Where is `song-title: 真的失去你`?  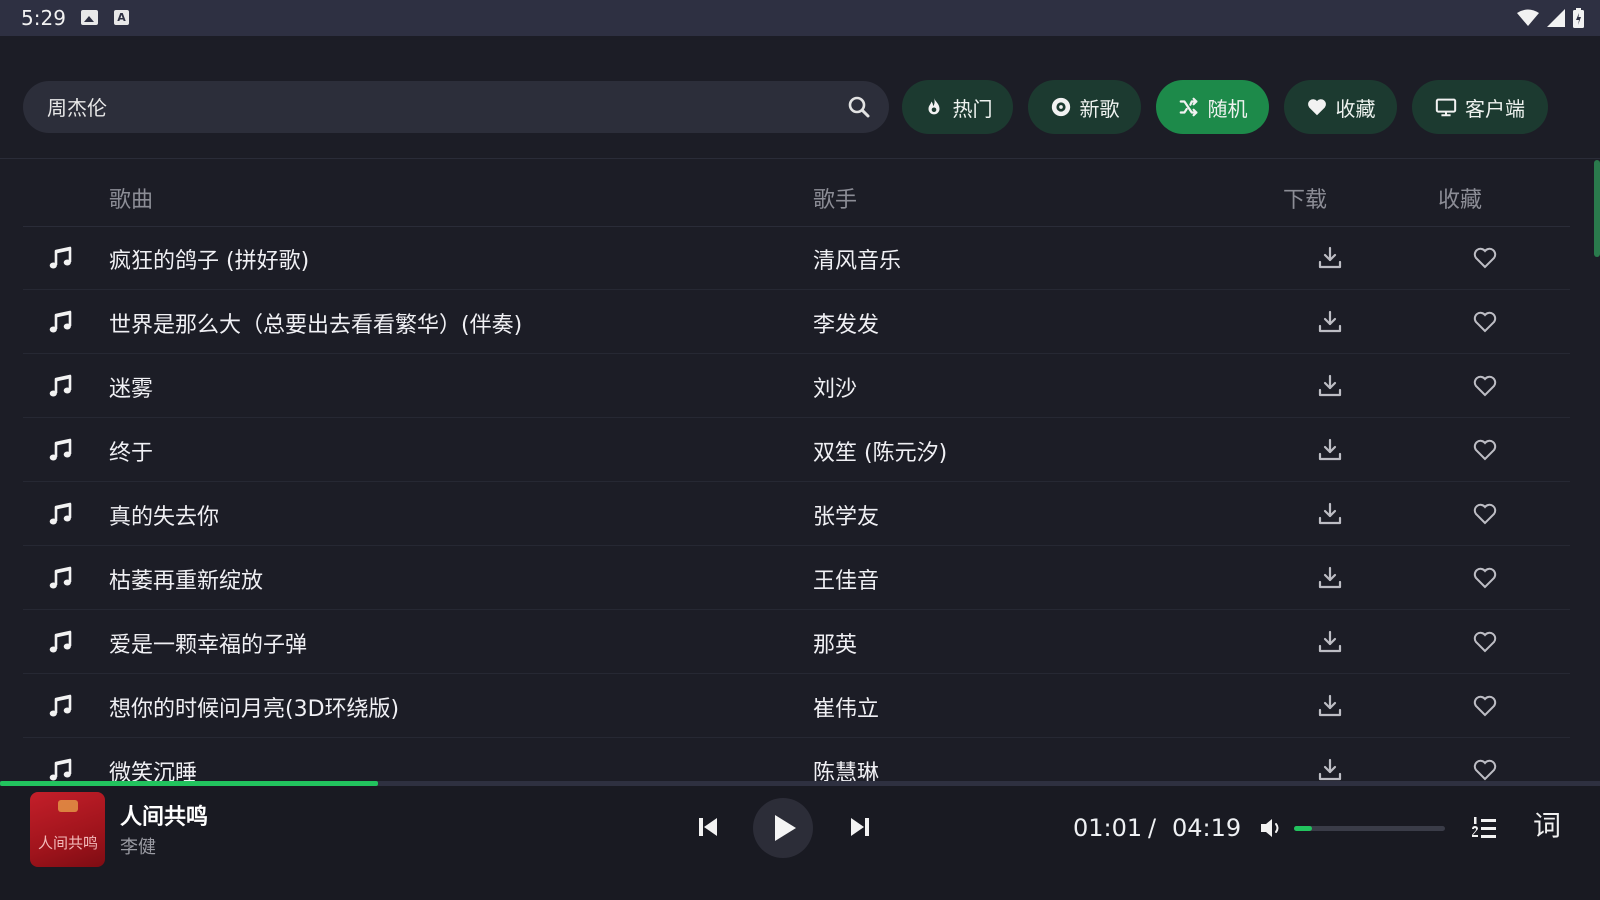
song-title: 真的失去你 is located at coordinates (164, 517).